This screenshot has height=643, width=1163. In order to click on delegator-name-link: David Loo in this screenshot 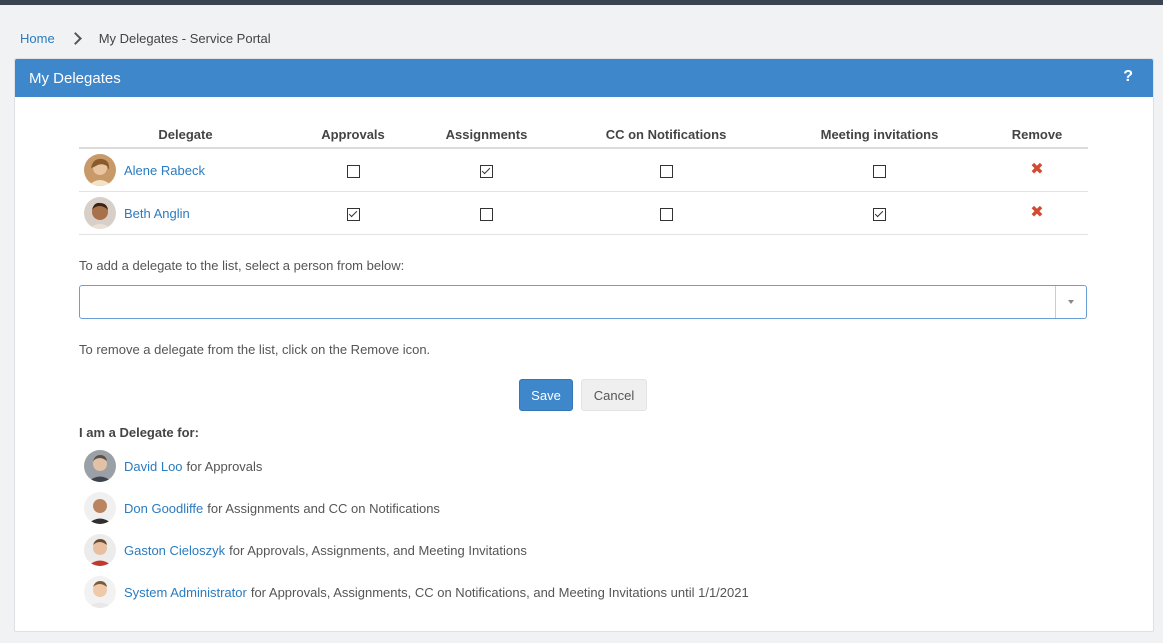, I will do `click(153, 466)`.